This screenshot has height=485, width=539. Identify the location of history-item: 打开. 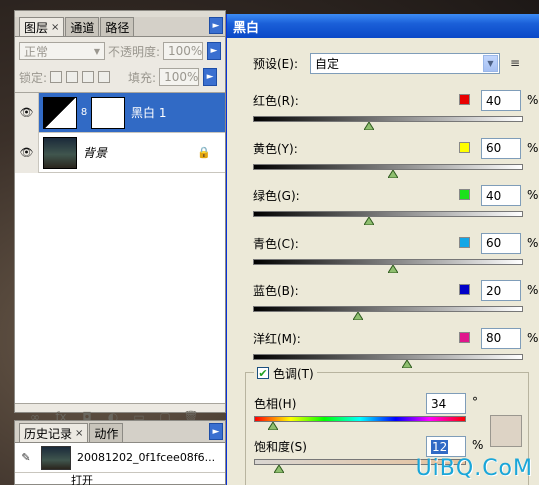
(120, 479).